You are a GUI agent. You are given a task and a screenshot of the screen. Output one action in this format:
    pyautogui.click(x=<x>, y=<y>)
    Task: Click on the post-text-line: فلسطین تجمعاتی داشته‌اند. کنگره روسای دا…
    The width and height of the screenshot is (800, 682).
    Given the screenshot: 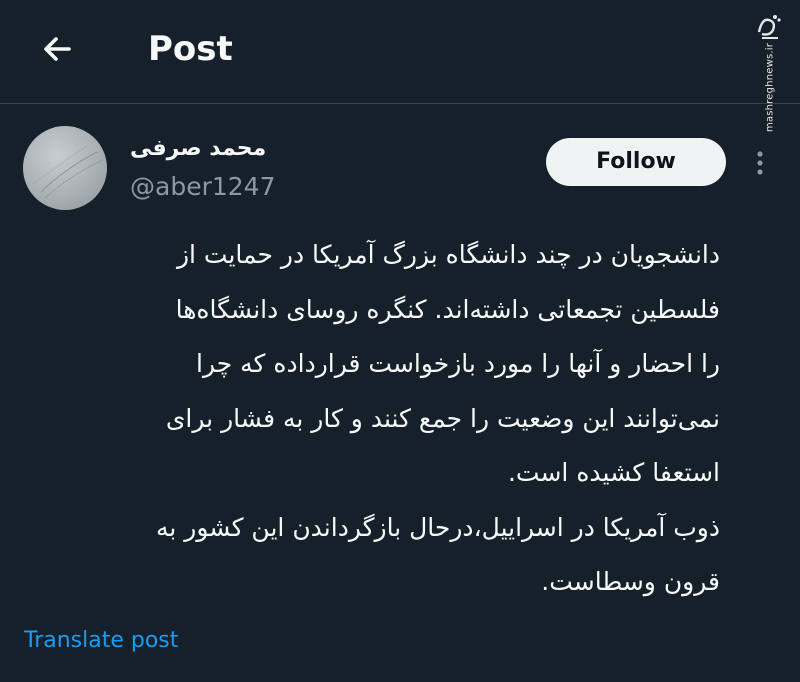 What is the action you would take?
    pyautogui.click(x=447, y=309)
    